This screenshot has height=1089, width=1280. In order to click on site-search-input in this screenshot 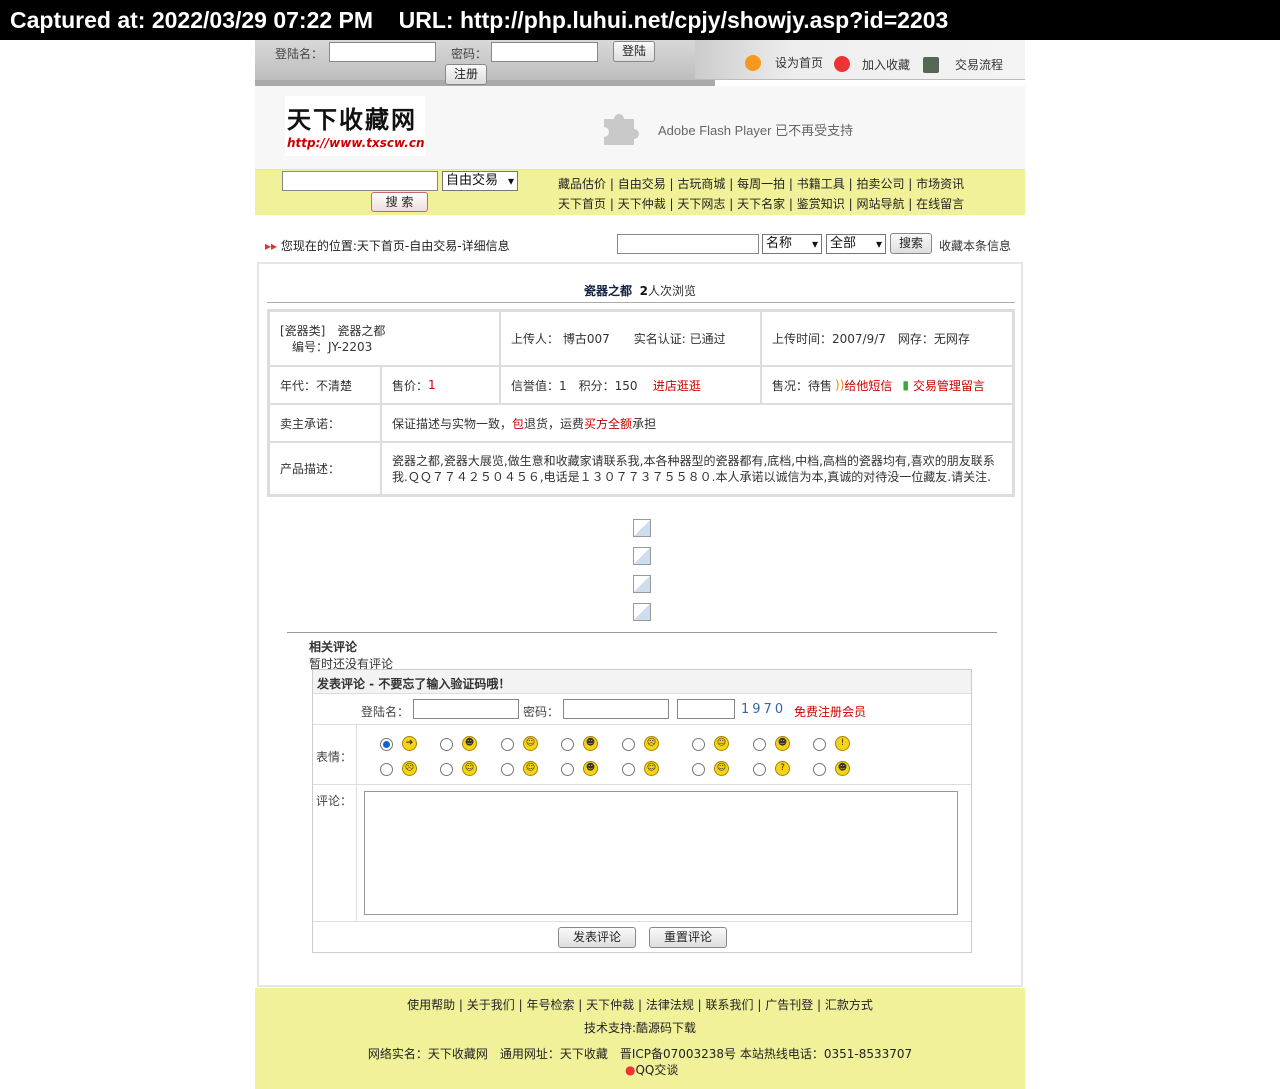, I will do `click(360, 181)`.